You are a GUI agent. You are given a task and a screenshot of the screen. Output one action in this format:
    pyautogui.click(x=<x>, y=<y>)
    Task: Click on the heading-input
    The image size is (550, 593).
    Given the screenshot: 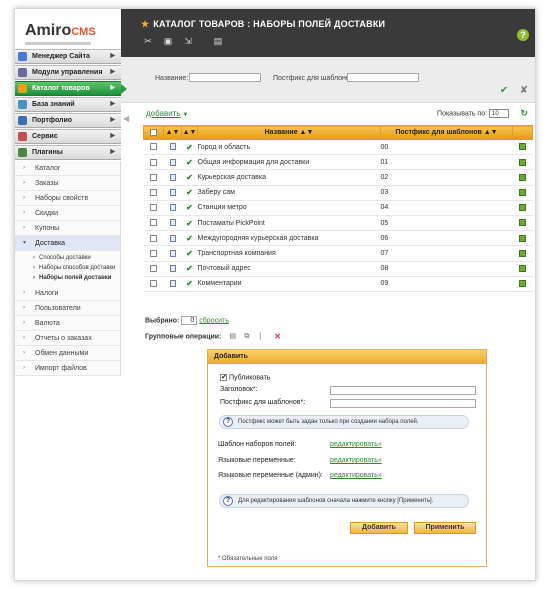 What is the action you would take?
    pyautogui.click(x=403, y=390)
    